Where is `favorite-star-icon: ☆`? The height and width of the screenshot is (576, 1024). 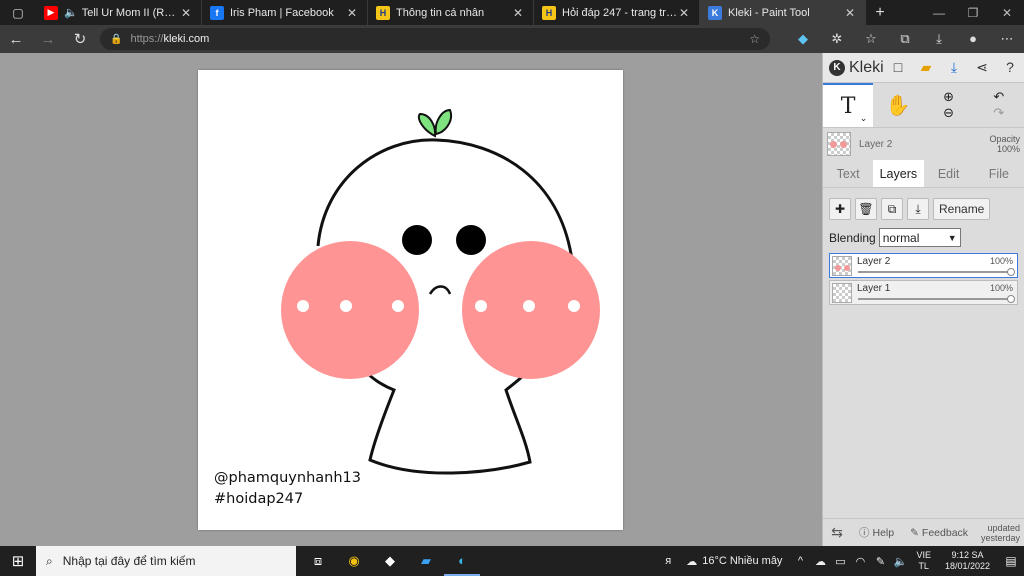 favorite-star-icon: ☆ is located at coordinates (754, 39).